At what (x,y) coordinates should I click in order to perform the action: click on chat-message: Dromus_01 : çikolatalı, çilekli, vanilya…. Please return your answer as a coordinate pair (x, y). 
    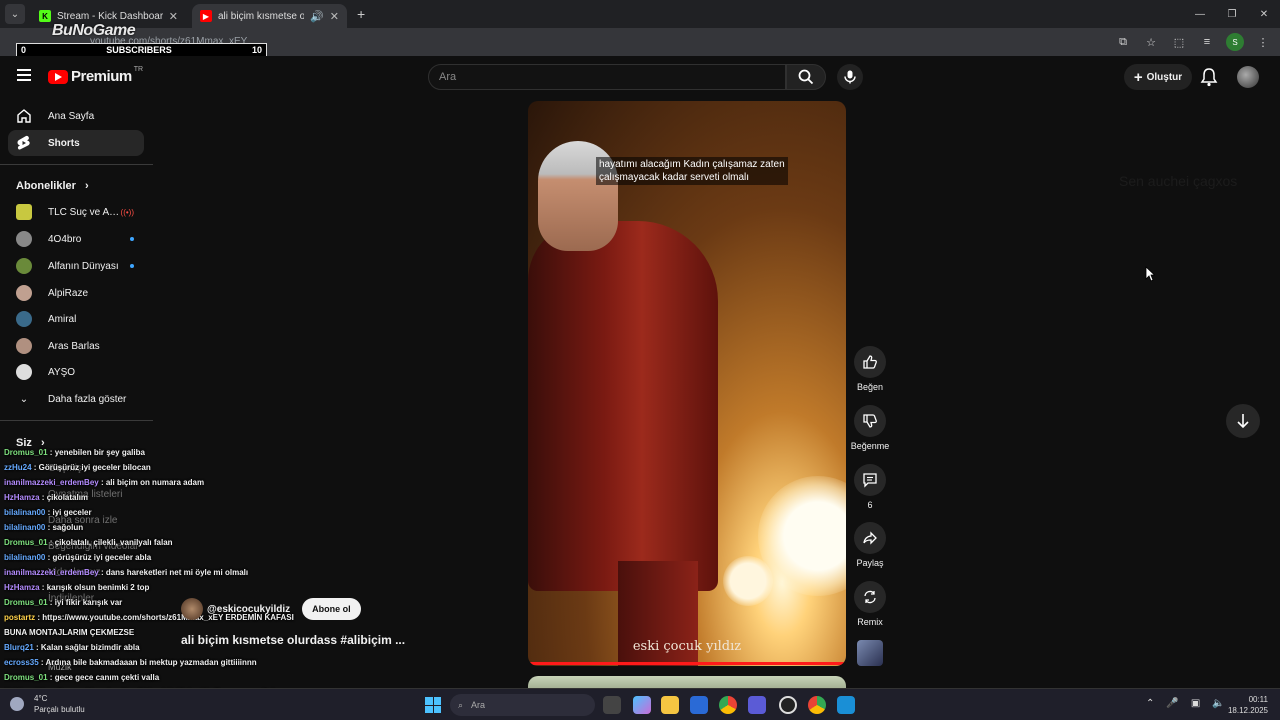
    Looking at the image, I should click on (169, 542).